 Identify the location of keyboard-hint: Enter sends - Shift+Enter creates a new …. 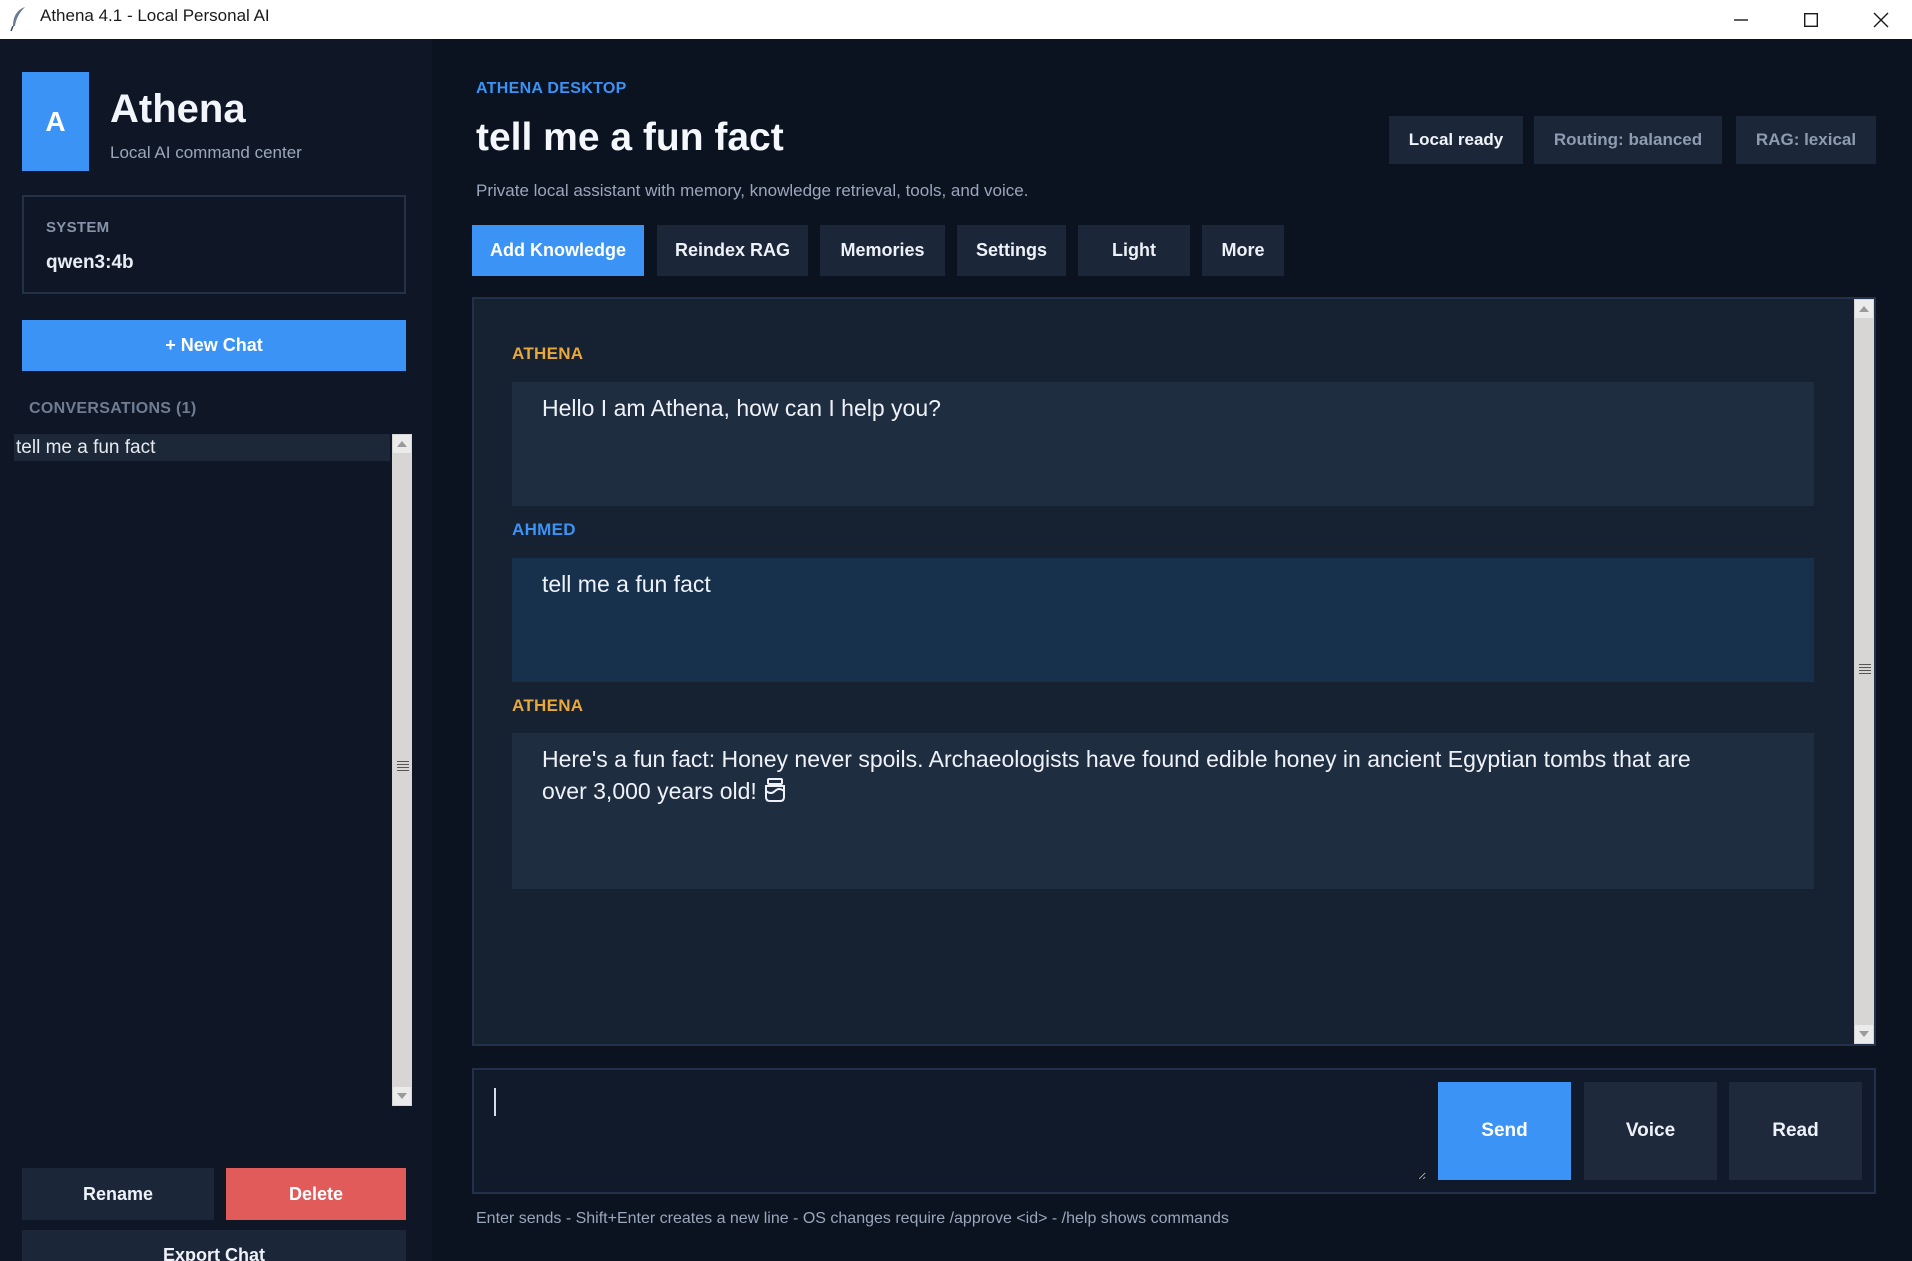
(852, 1218).